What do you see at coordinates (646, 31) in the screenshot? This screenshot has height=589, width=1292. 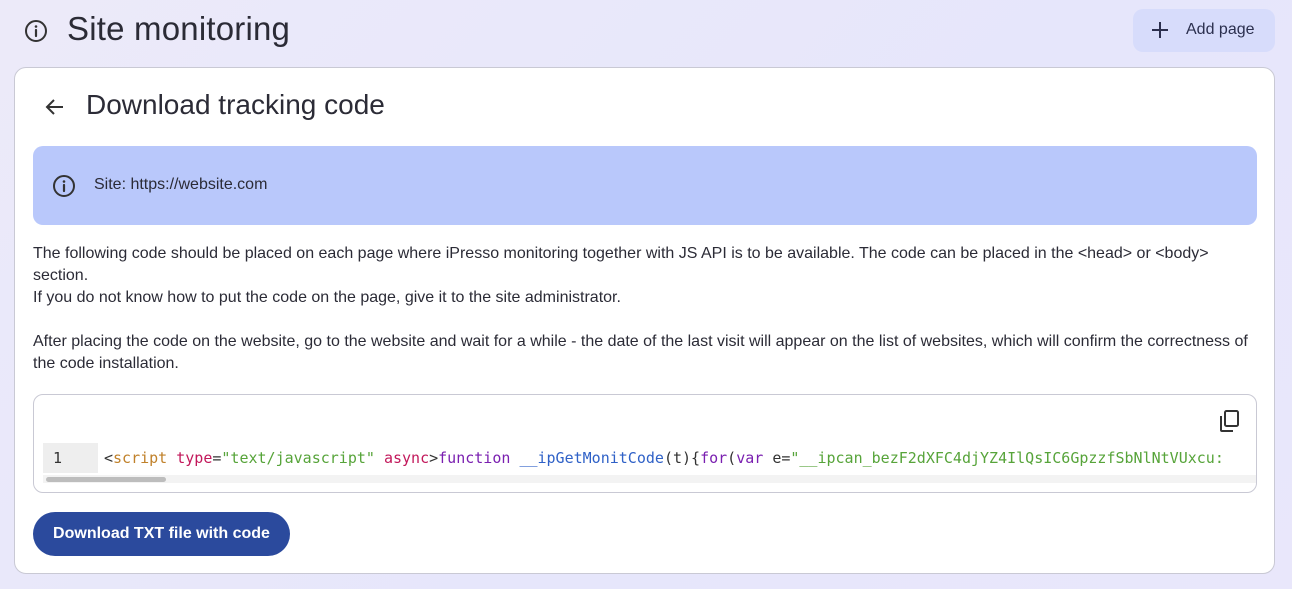 I see `top-bar: Site monitoring Add page` at bounding box center [646, 31].